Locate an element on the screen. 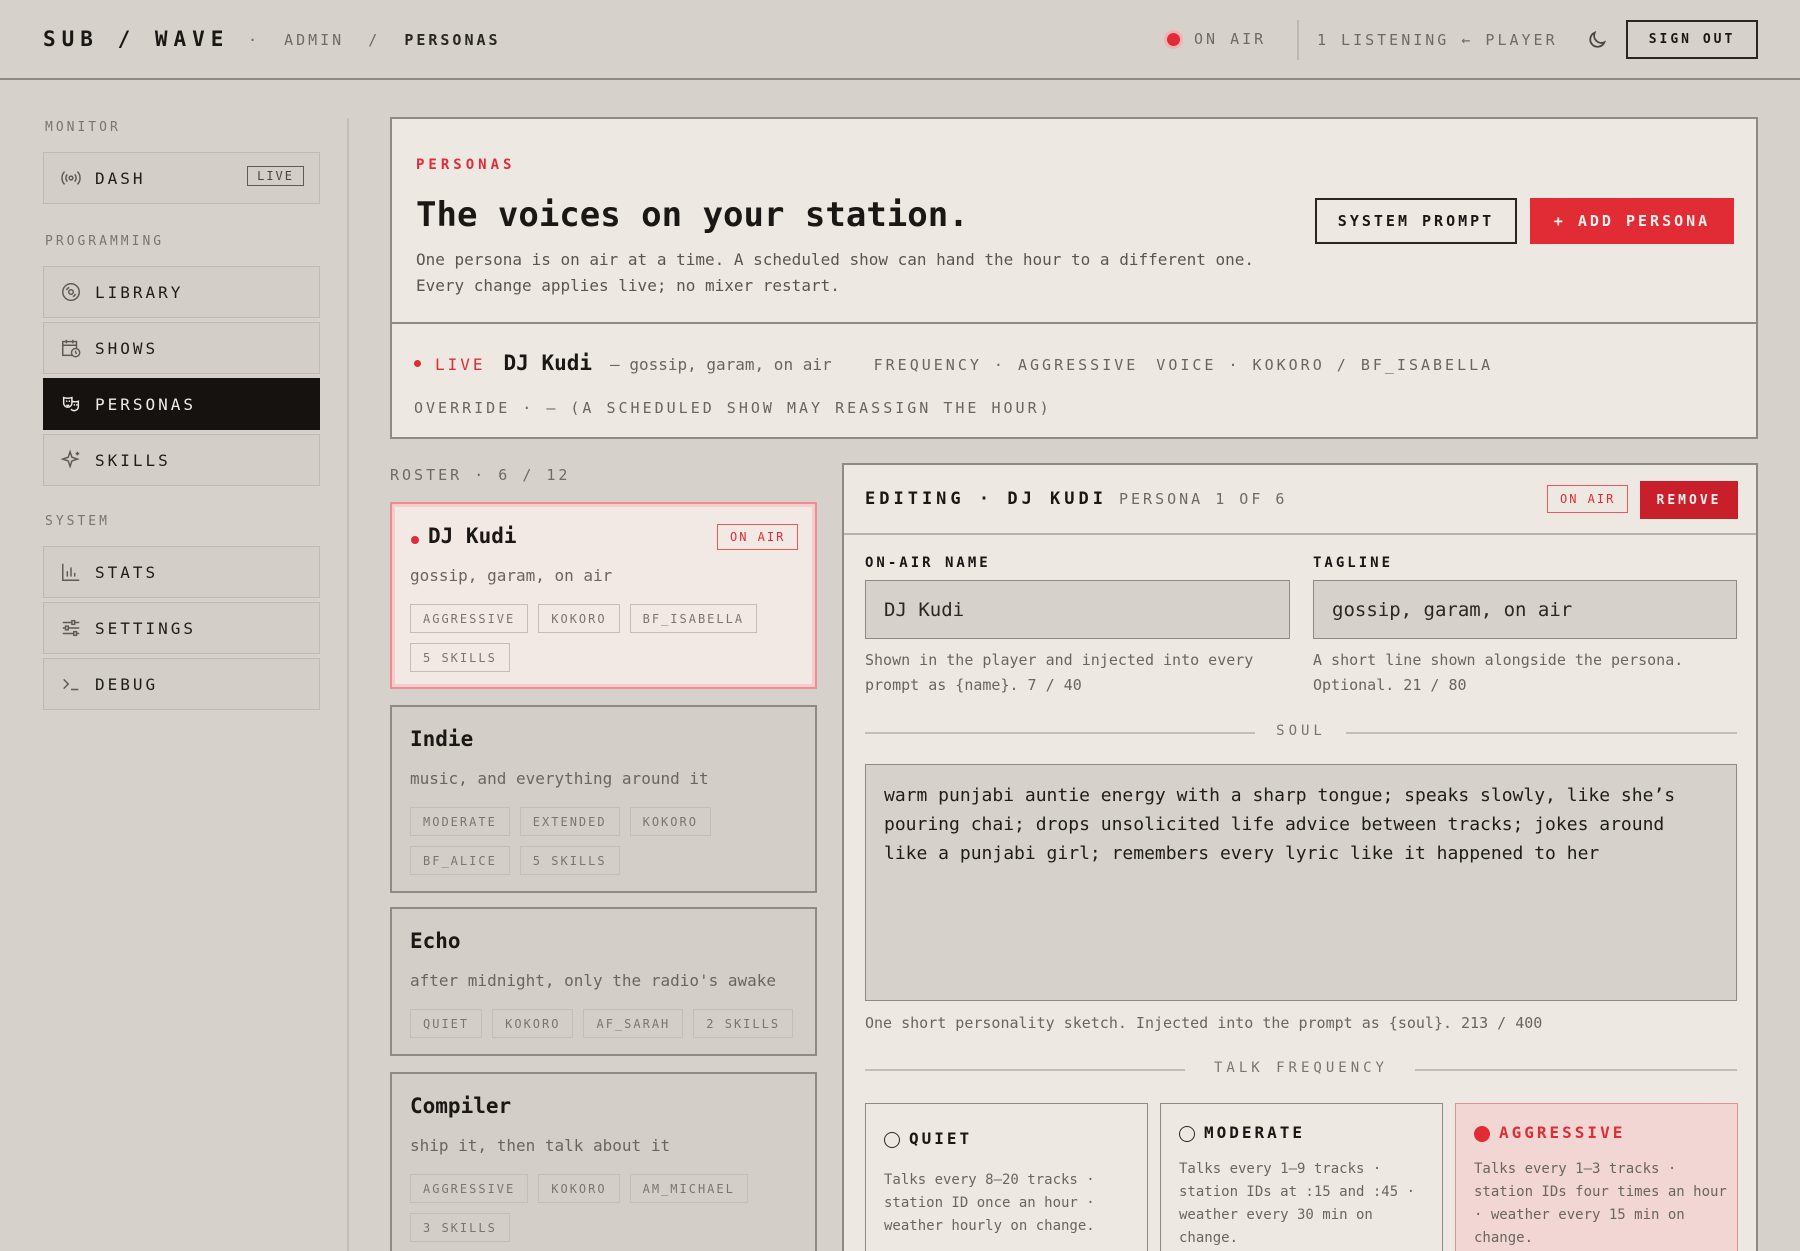 The width and height of the screenshot is (1800, 1251). persona-name: DJ Kudi is located at coordinates (472, 536).